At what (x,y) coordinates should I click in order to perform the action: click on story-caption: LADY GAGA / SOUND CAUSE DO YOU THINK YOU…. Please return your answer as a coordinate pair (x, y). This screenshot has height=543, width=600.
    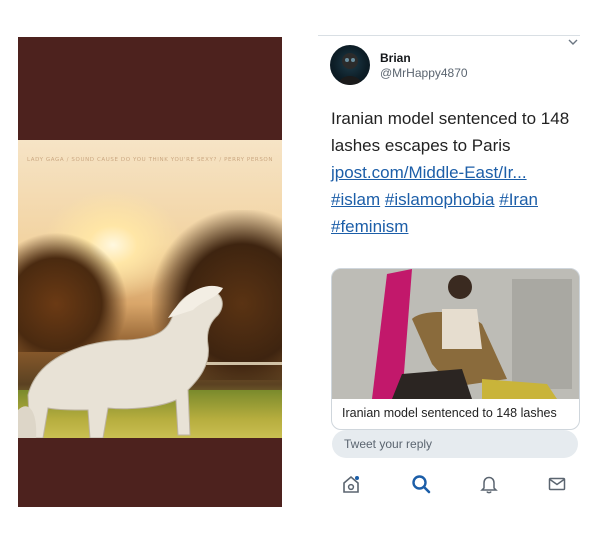
    Looking at the image, I should click on (150, 160).